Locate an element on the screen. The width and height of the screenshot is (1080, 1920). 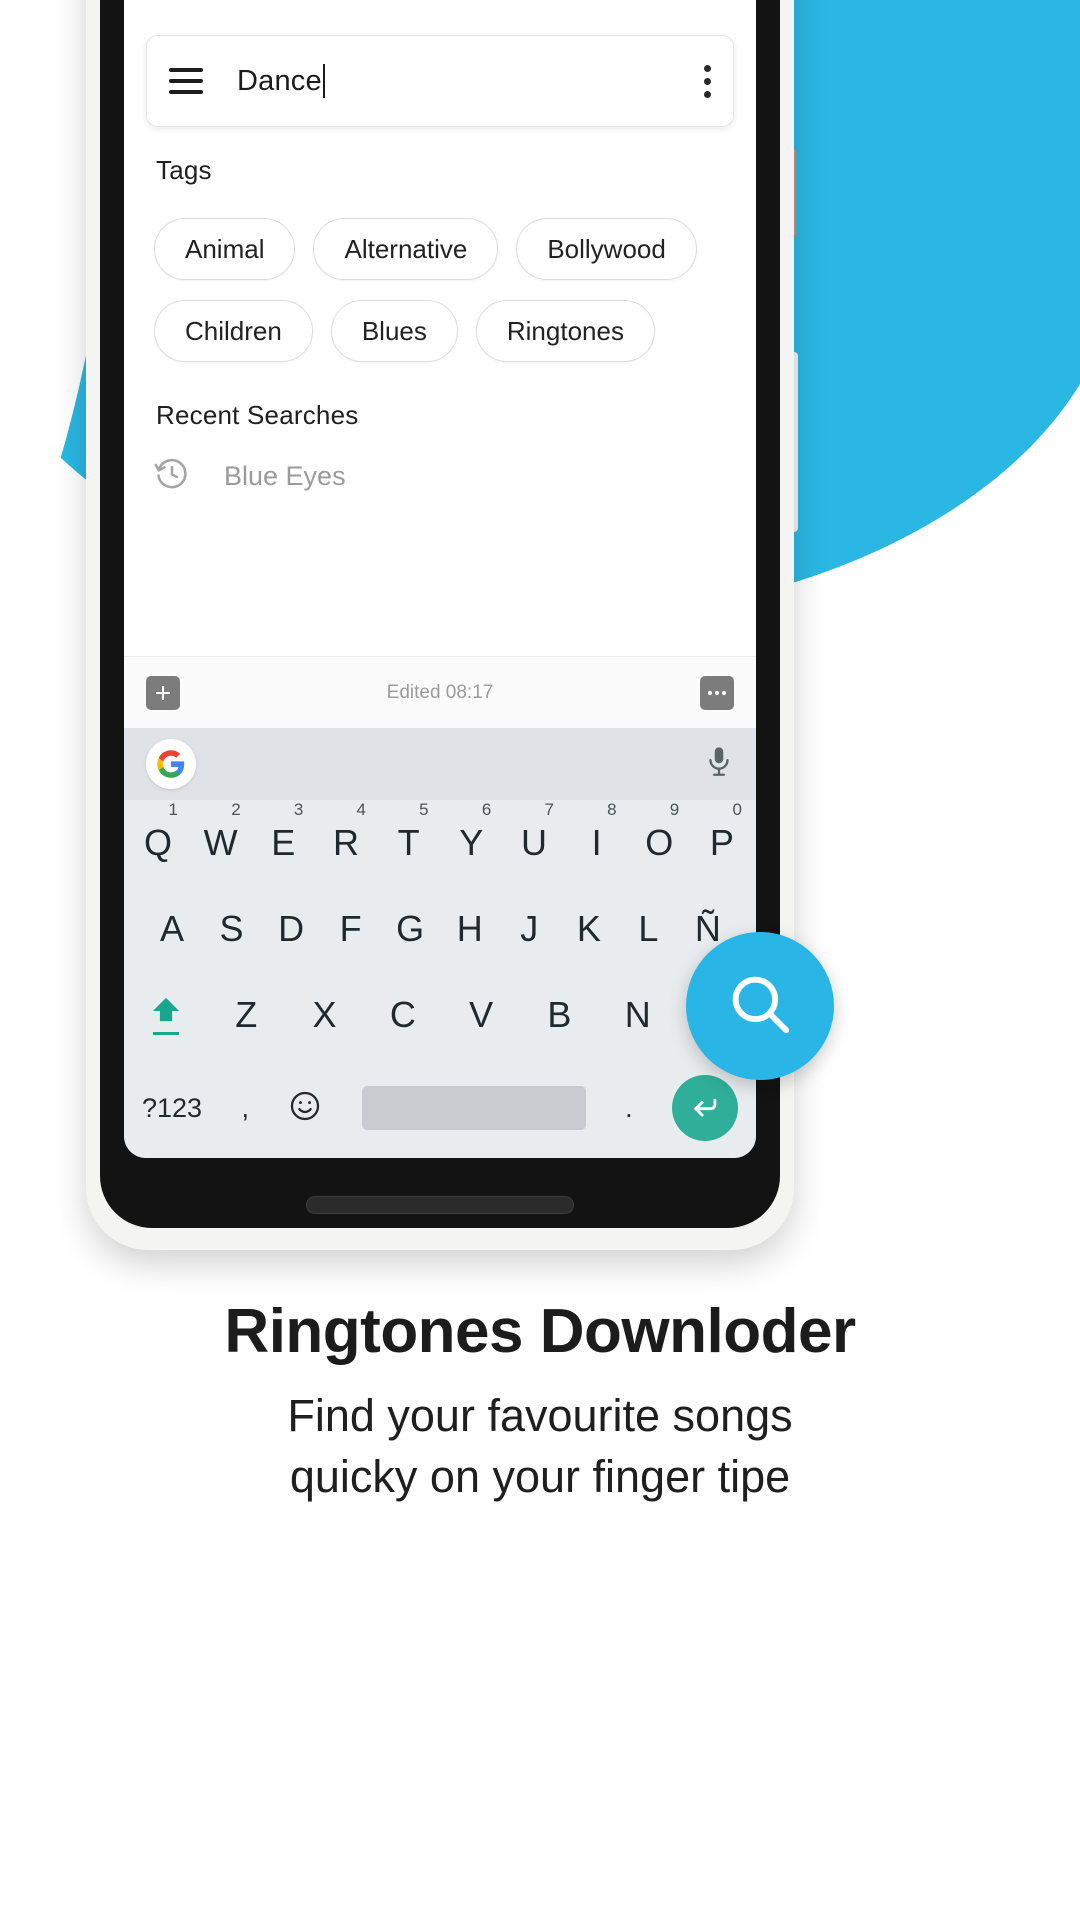
key-p: 0P is located at coordinates (722, 832).